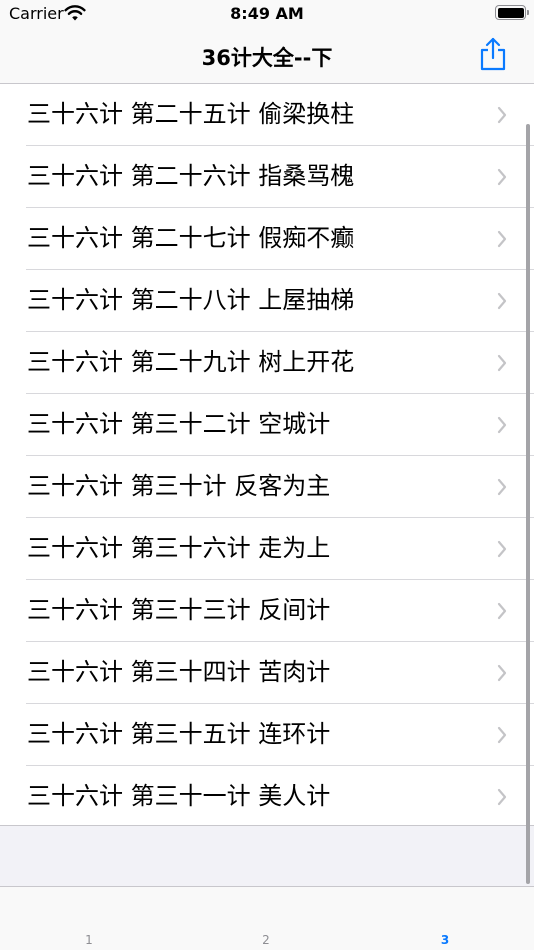 This screenshot has height=950, width=534. Describe the element at coordinates (445, 940) in the screenshot. I see `tab-page-3: 3` at that location.